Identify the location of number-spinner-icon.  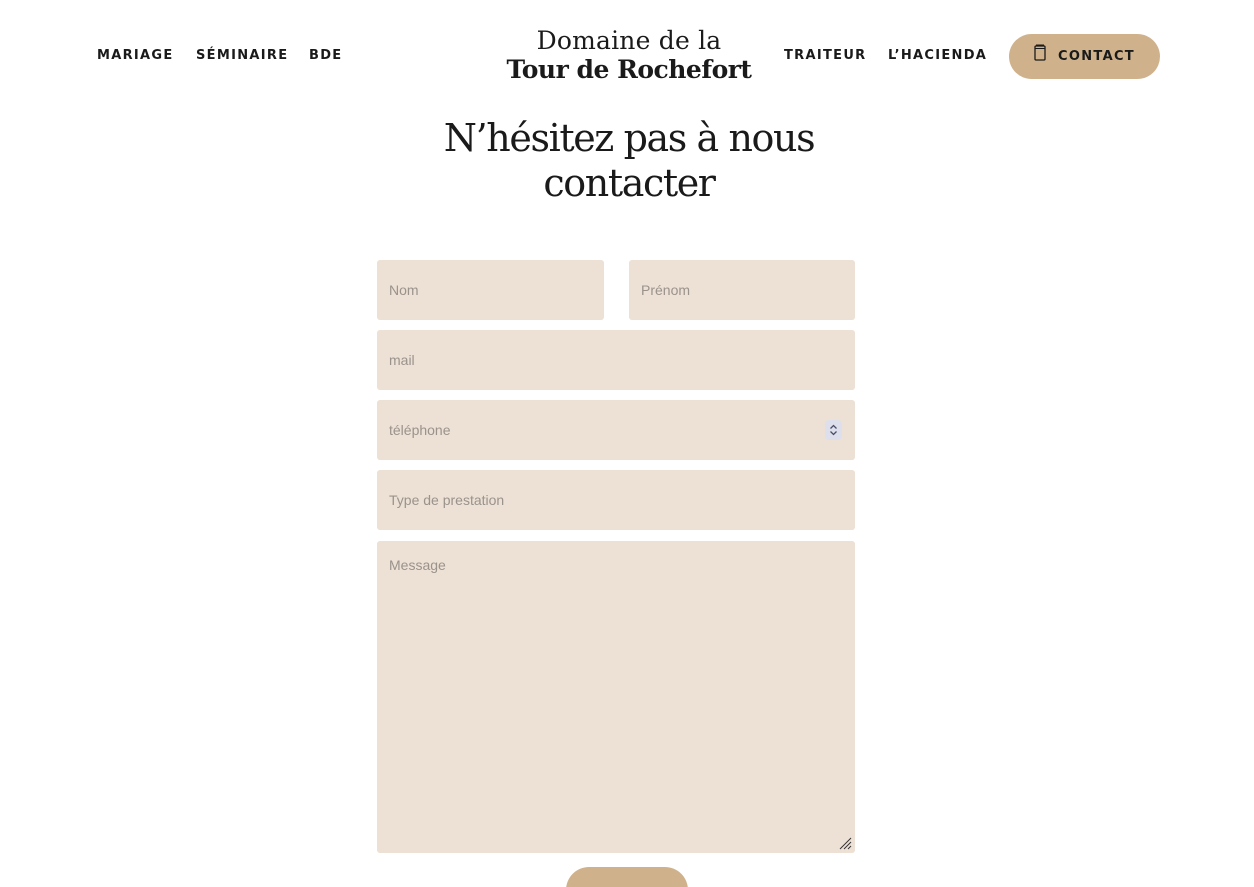
(833, 430).